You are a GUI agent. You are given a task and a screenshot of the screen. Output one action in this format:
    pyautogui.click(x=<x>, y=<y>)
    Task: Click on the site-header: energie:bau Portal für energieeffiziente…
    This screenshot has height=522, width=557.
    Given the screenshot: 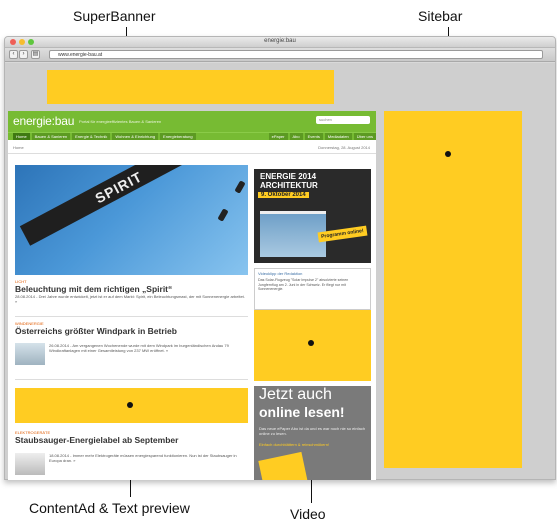 What is the action you would take?
    pyautogui.click(x=192, y=121)
    